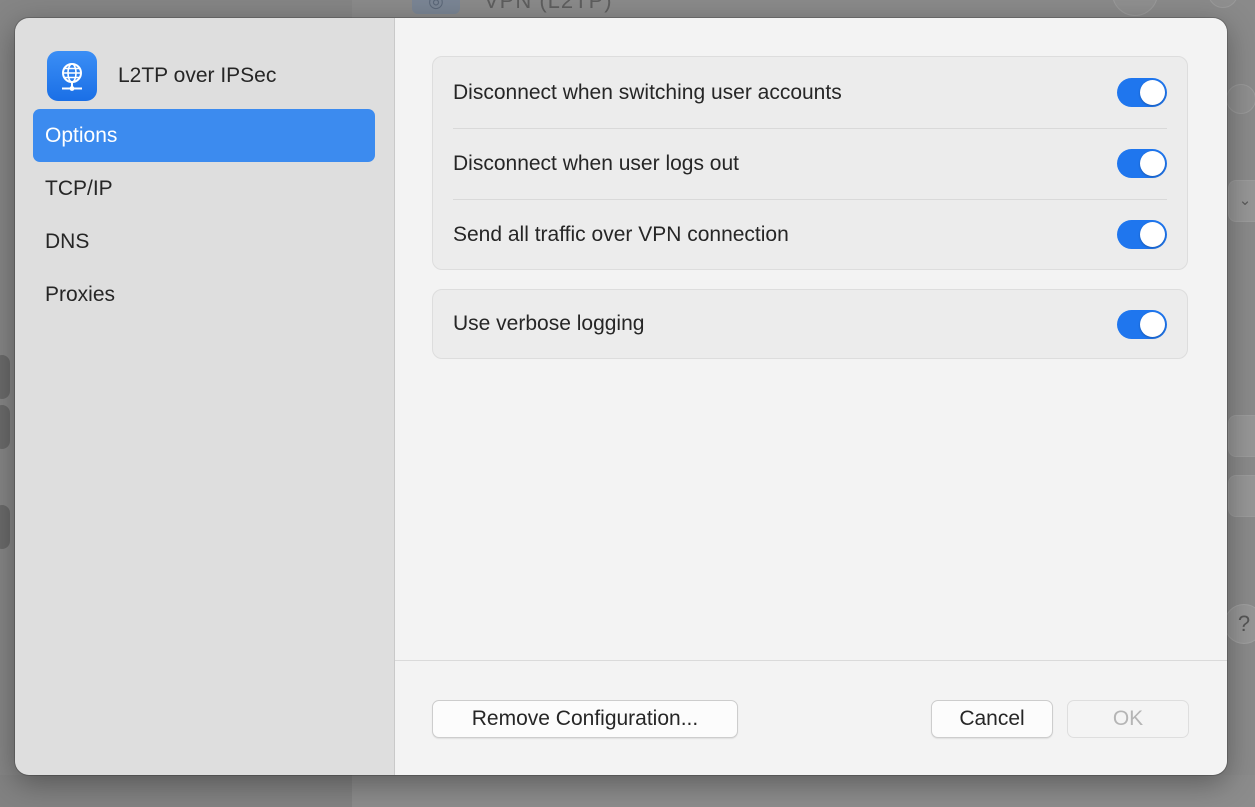 This screenshot has width=1255, height=807. What do you see at coordinates (204, 135) in the screenshot?
I see `sidebar-item-options: Options` at bounding box center [204, 135].